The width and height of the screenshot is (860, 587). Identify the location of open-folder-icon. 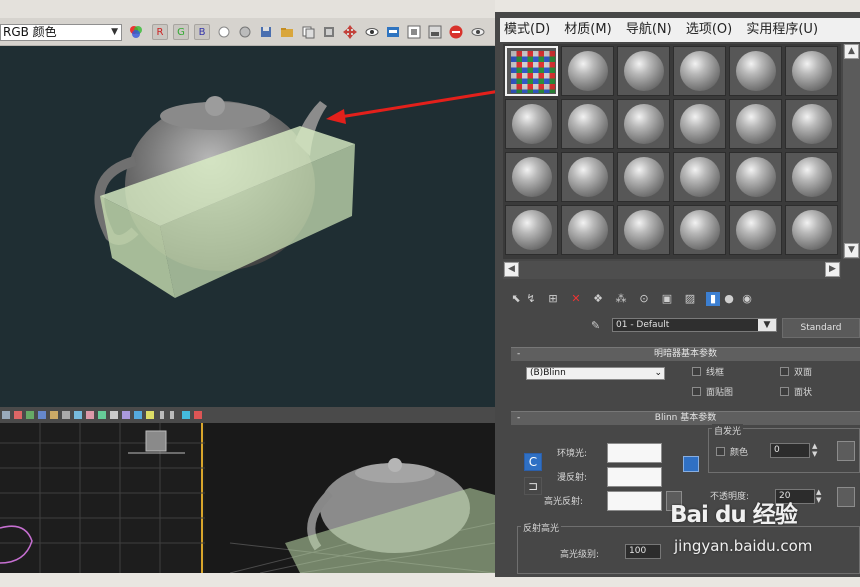
(287, 32).